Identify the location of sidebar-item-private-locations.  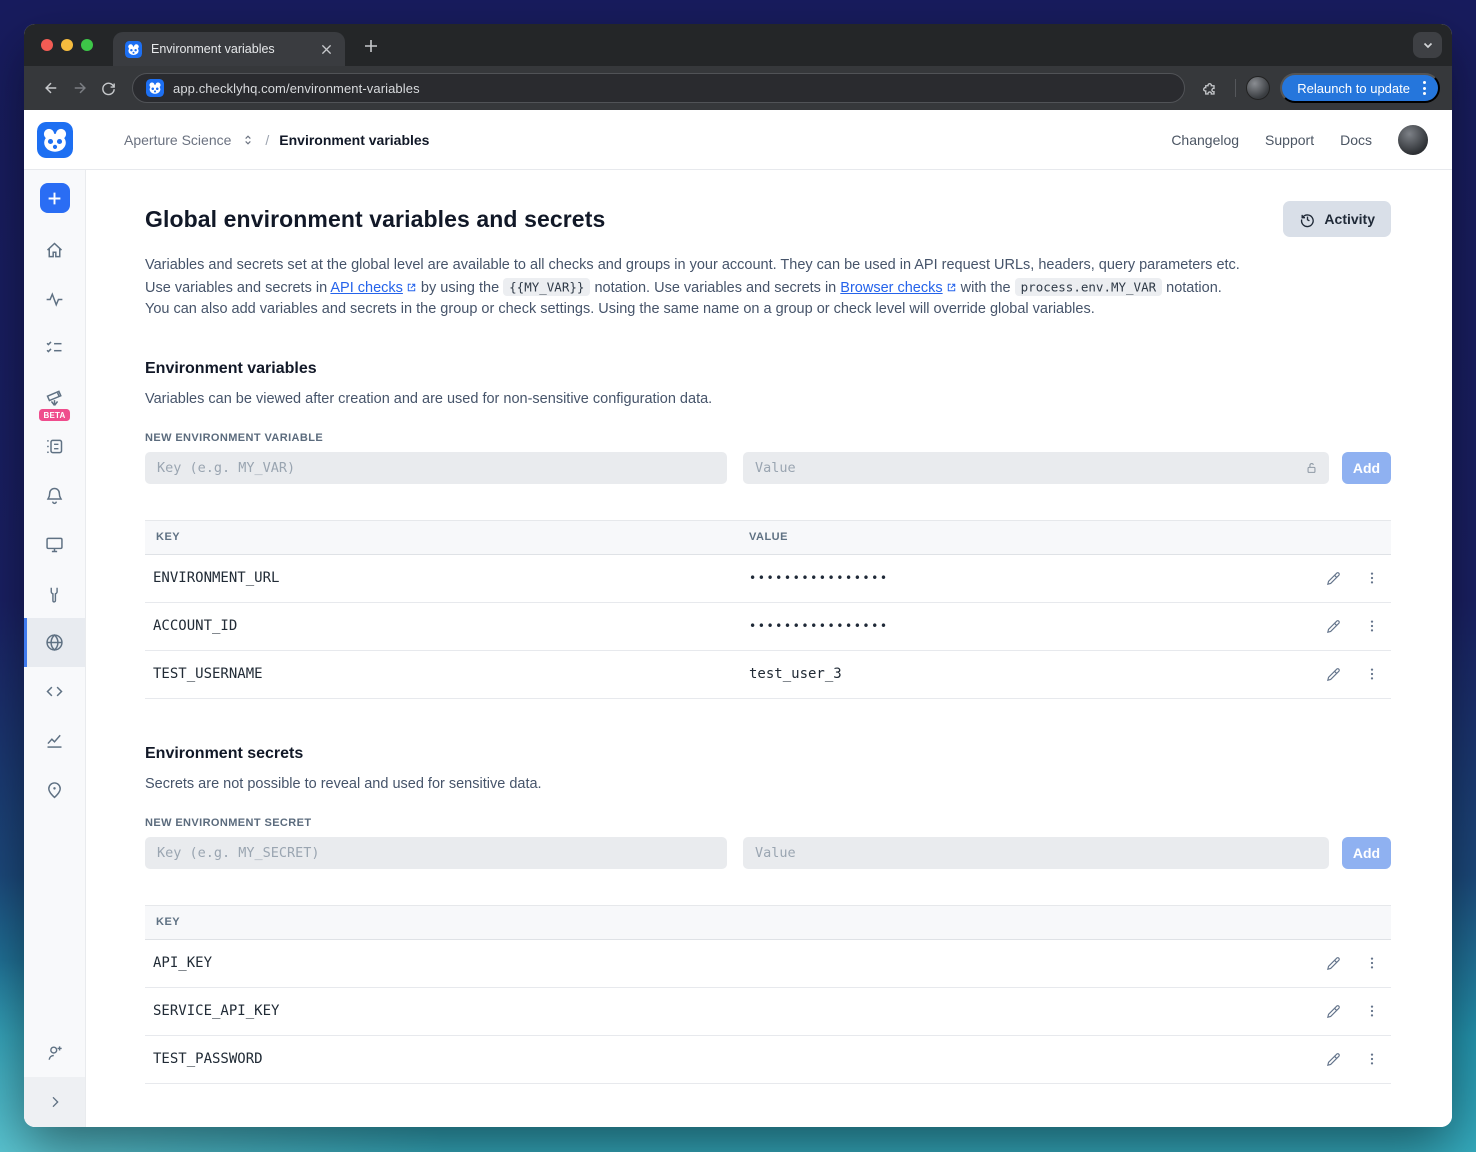
(54, 789).